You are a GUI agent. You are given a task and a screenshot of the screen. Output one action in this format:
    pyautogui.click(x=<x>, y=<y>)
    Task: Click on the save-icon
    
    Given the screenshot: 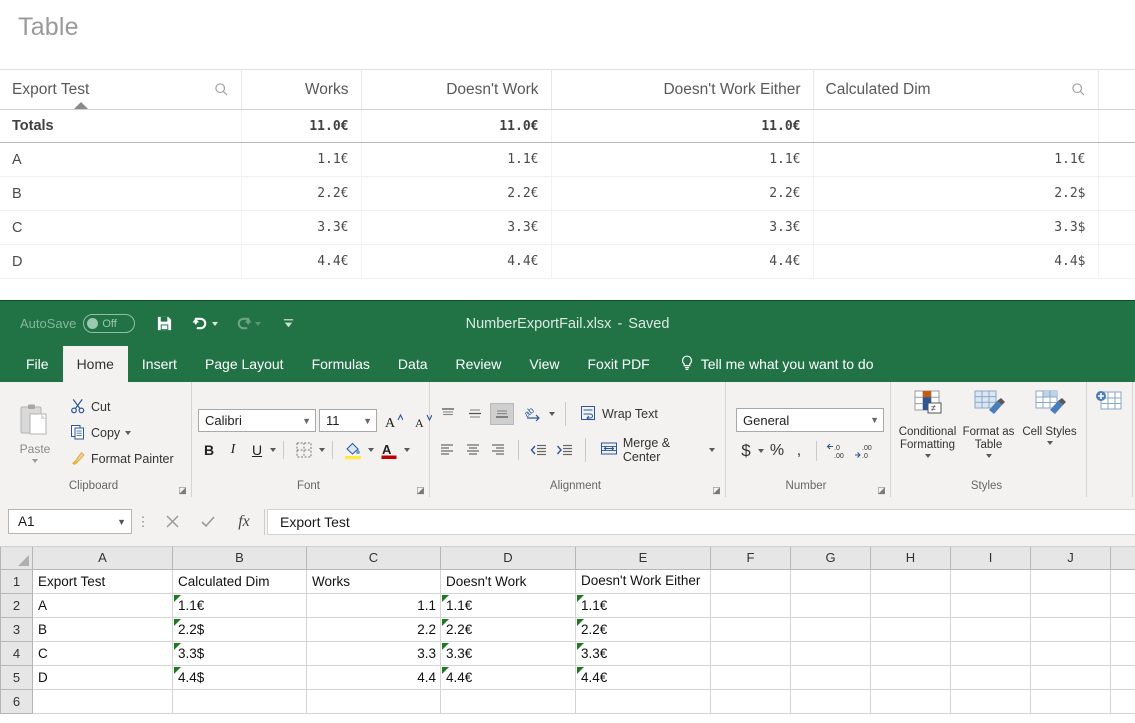 What is the action you would take?
    pyautogui.click(x=164, y=324)
    